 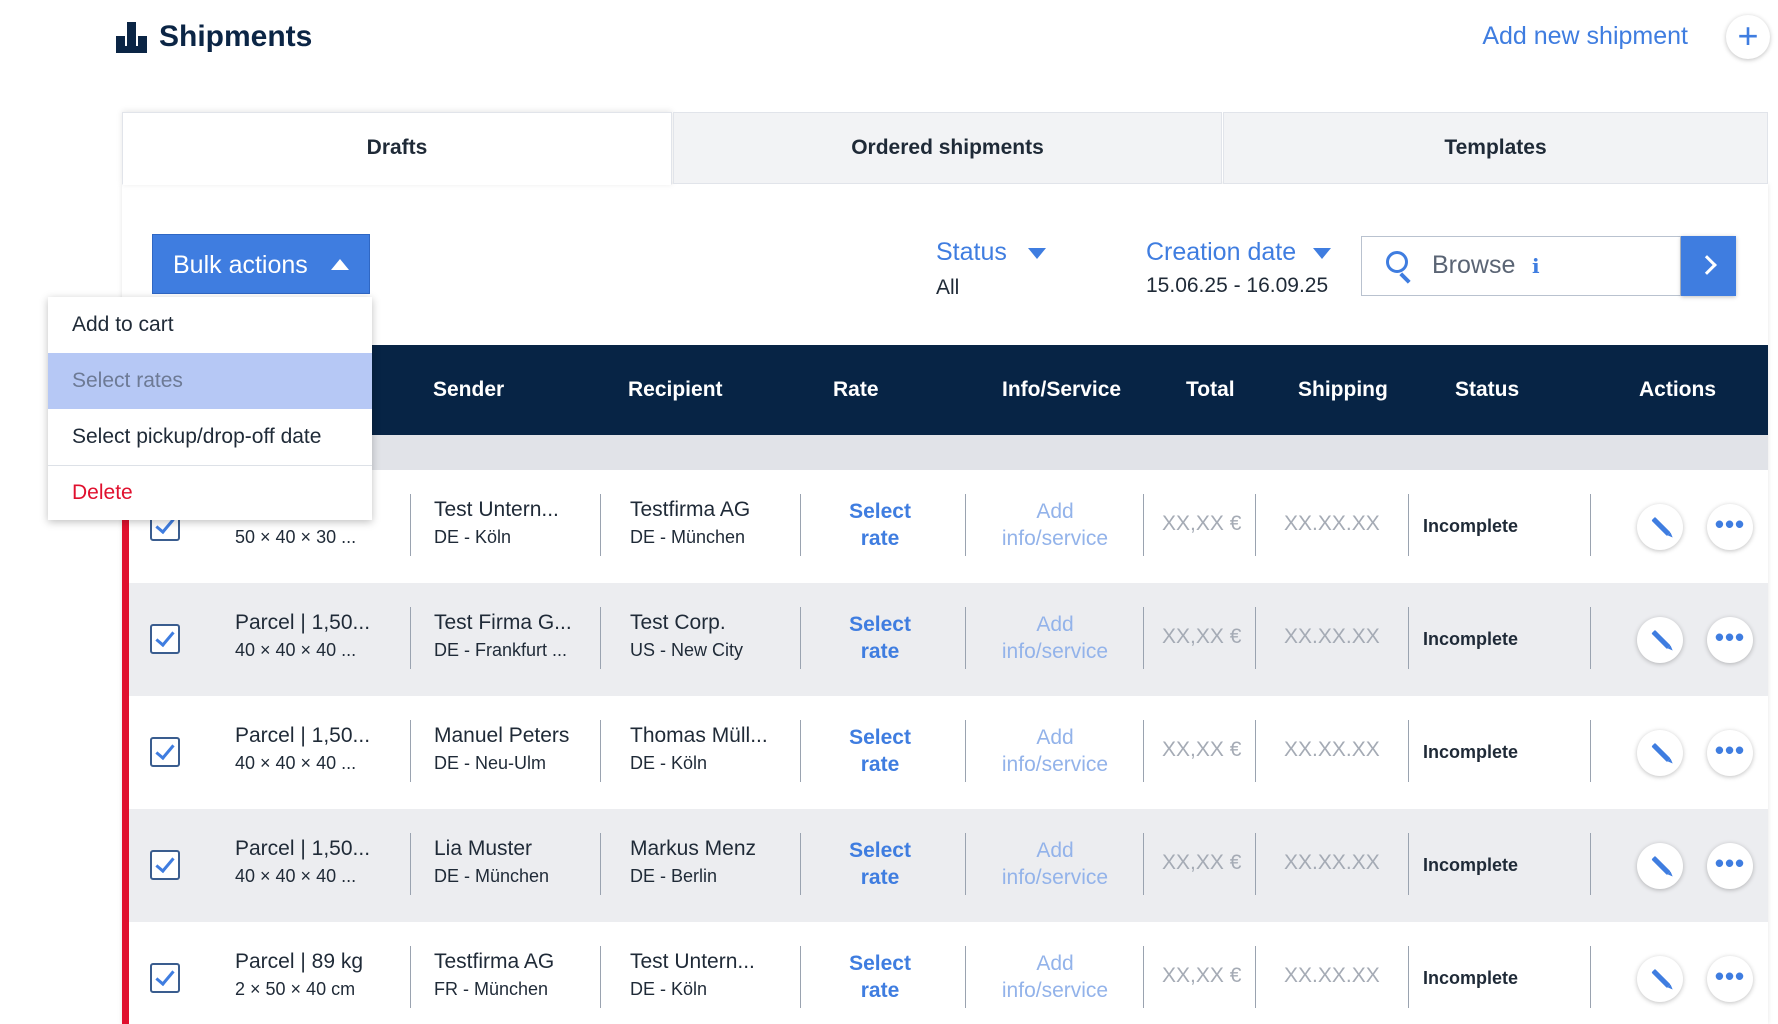 What do you see at coordinates (693, 848) in the screenshot?
I see `recipient-name: Markus Menz` at bounding box center [693, 848].